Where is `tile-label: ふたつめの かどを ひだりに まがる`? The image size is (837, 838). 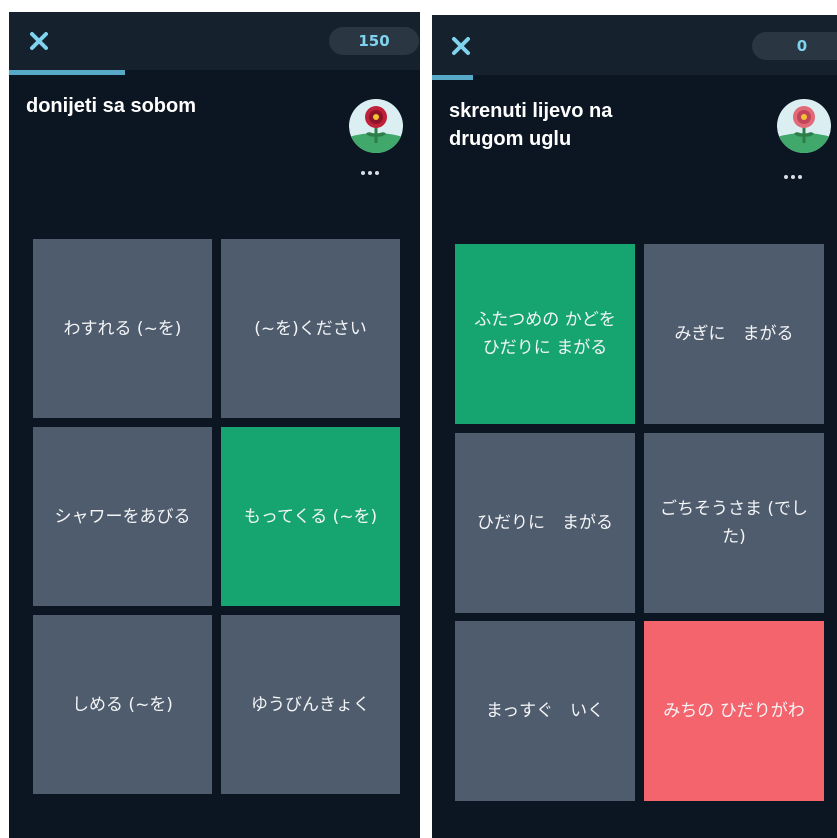 tile-label: ふたつめの かどを ひだりに まがる is located at coordinates (545, 334).